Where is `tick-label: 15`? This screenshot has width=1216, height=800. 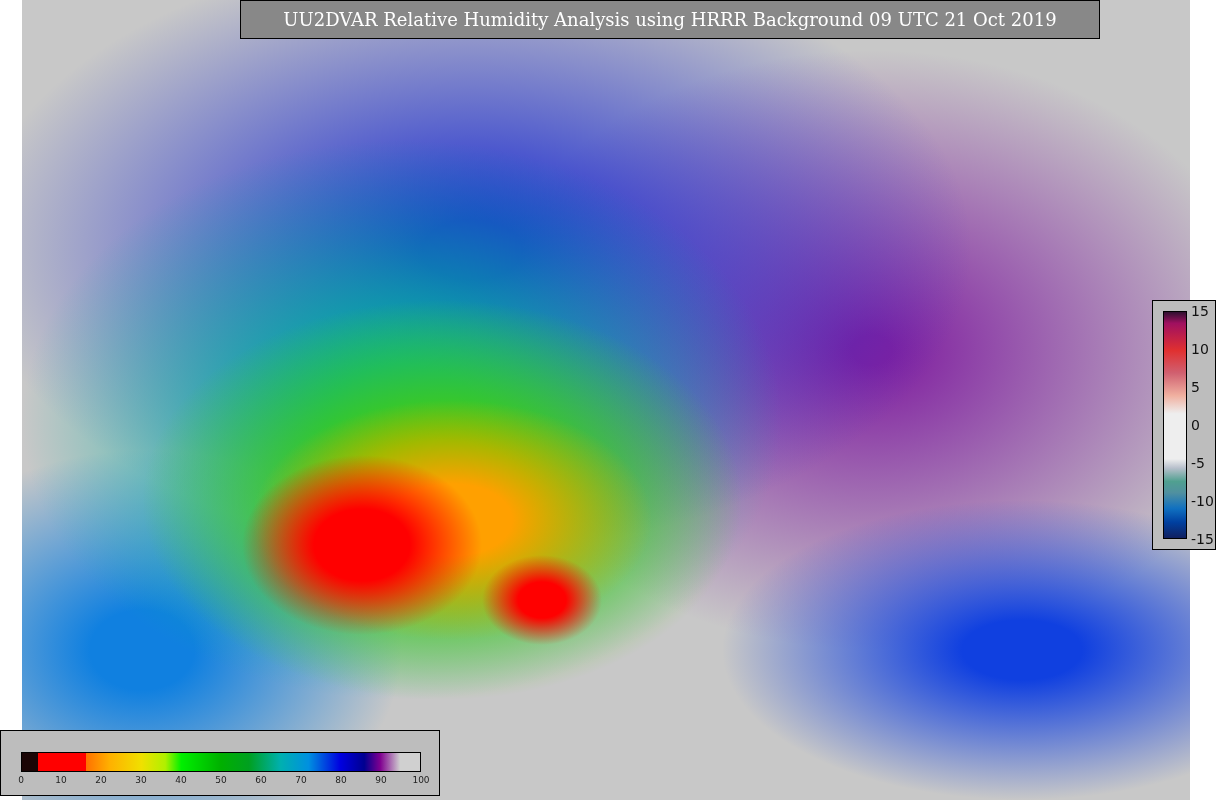 tick-label: 15 is located at coordinates (1200, 311).